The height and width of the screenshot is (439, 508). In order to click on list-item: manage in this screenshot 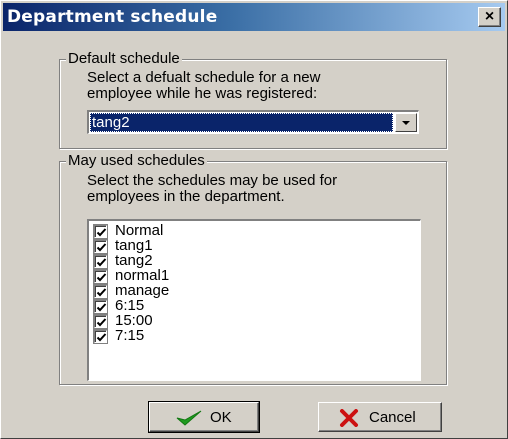, I will do `click(257, 290)`.